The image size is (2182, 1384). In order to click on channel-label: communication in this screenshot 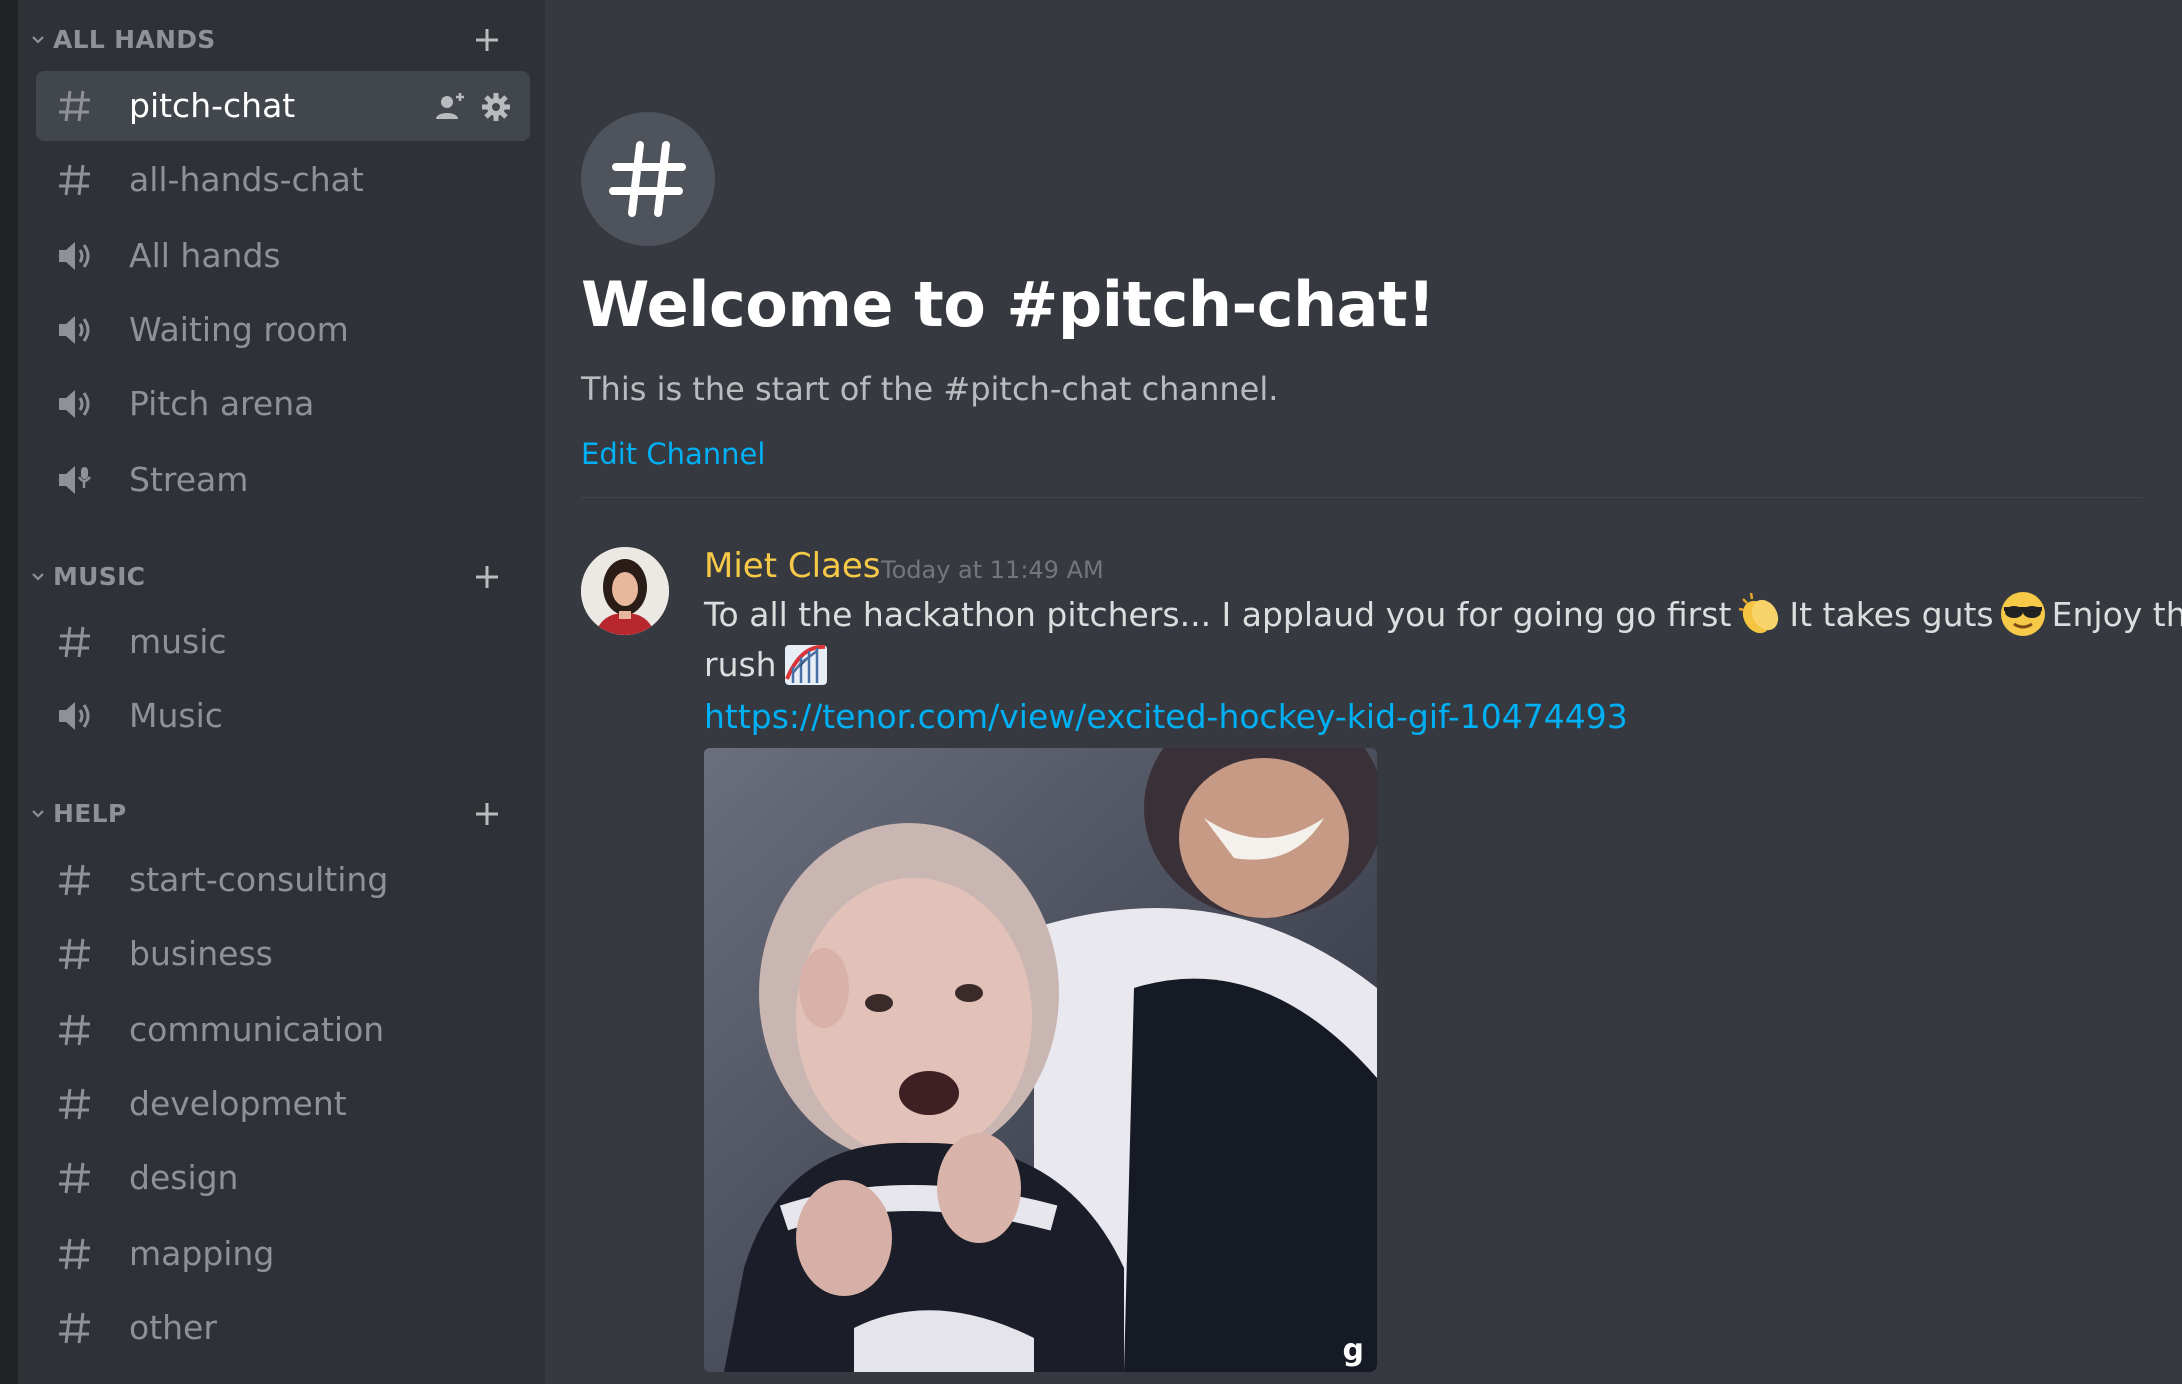, I will do `click(257, 1029)`.